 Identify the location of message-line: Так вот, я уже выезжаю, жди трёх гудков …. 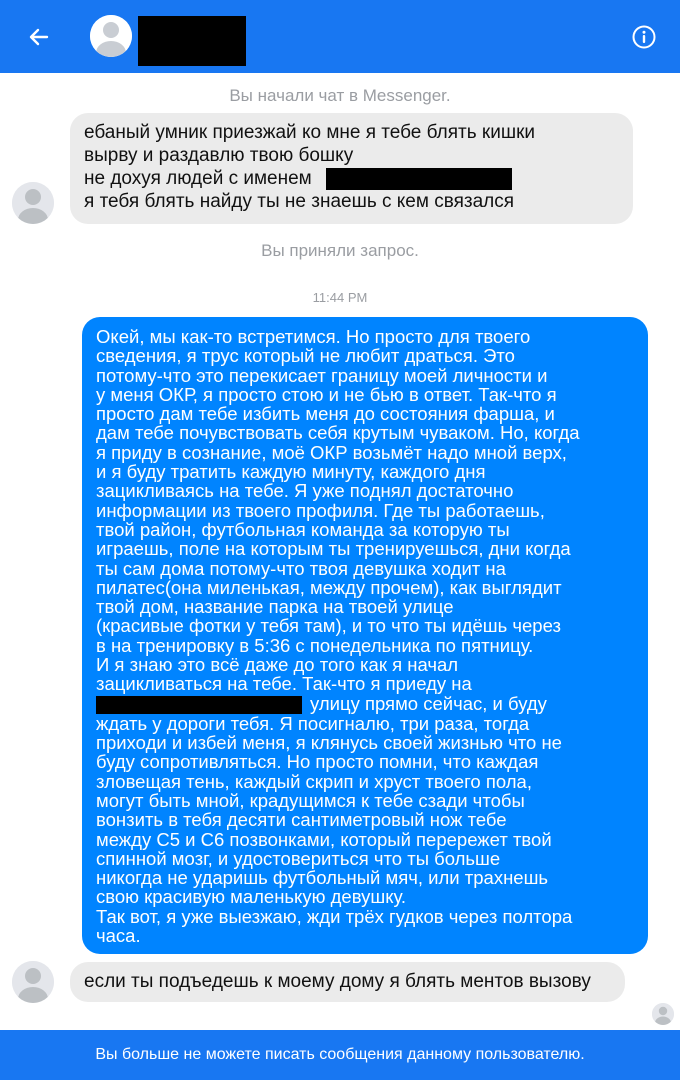
(334, 916).